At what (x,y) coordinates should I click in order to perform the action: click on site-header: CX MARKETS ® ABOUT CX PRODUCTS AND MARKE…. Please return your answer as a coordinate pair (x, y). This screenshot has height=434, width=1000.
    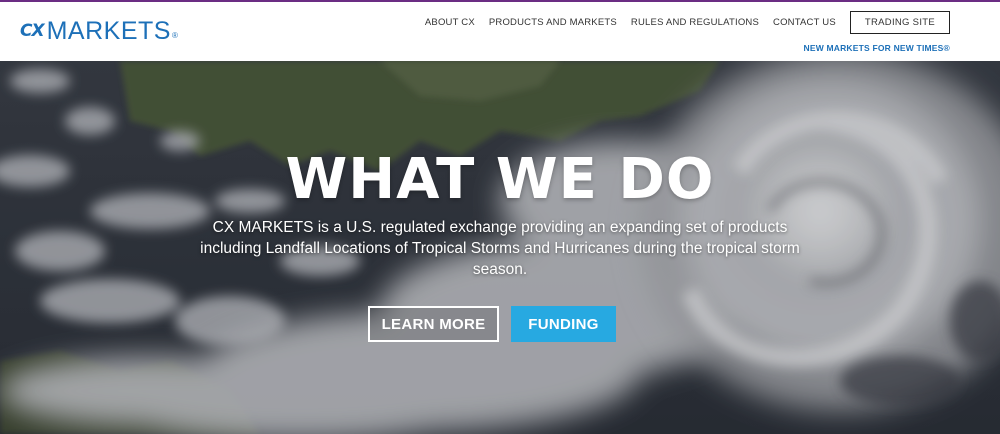
    Looking at the image, I should click on (500, 31).